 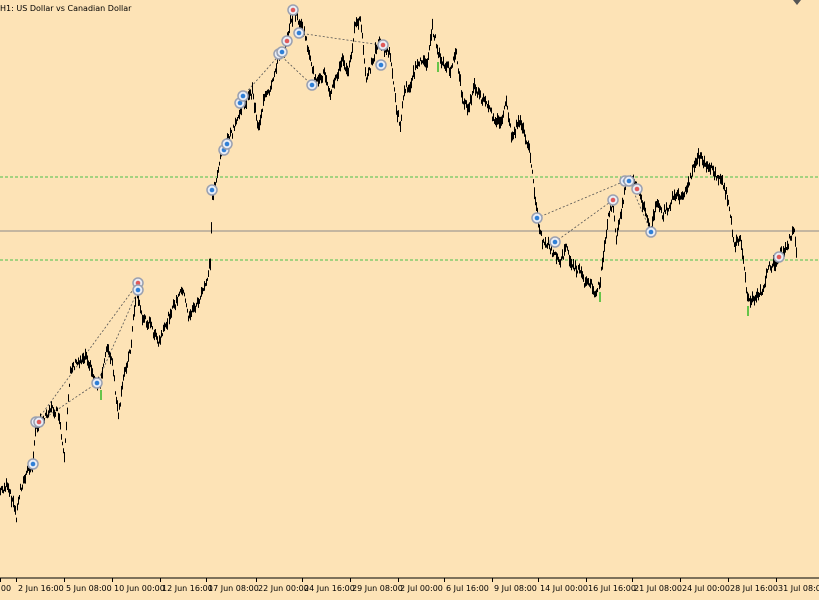 What do you see at coordinates (187, 588) in the screenshot?
I see `x-tick-label-4: 12 Jun 16:00` at bounding box center [187, 588].